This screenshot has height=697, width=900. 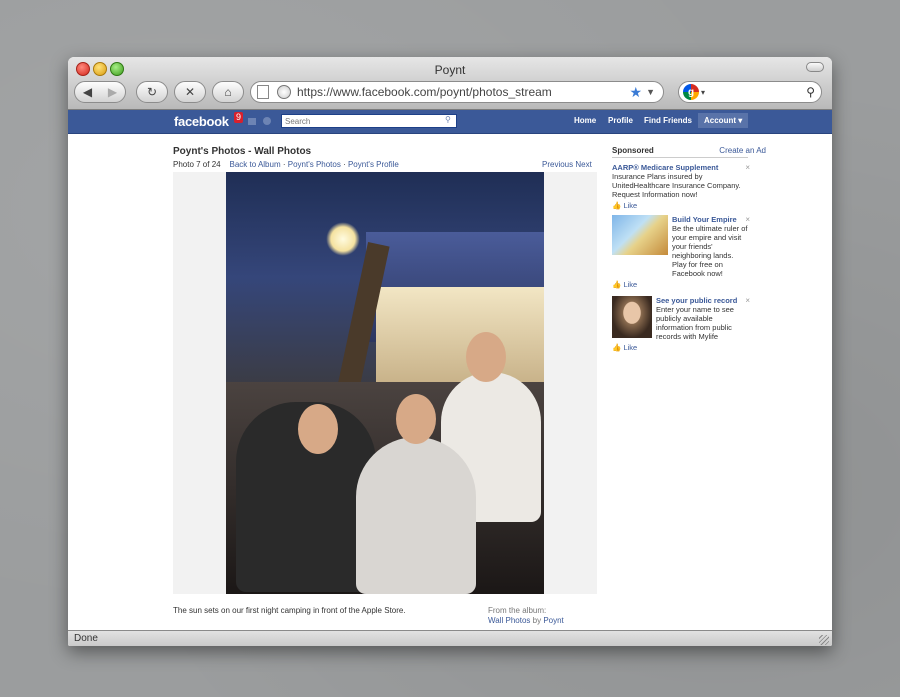 I want to click on stop-icon: ✕, so click(x=190, y=92).